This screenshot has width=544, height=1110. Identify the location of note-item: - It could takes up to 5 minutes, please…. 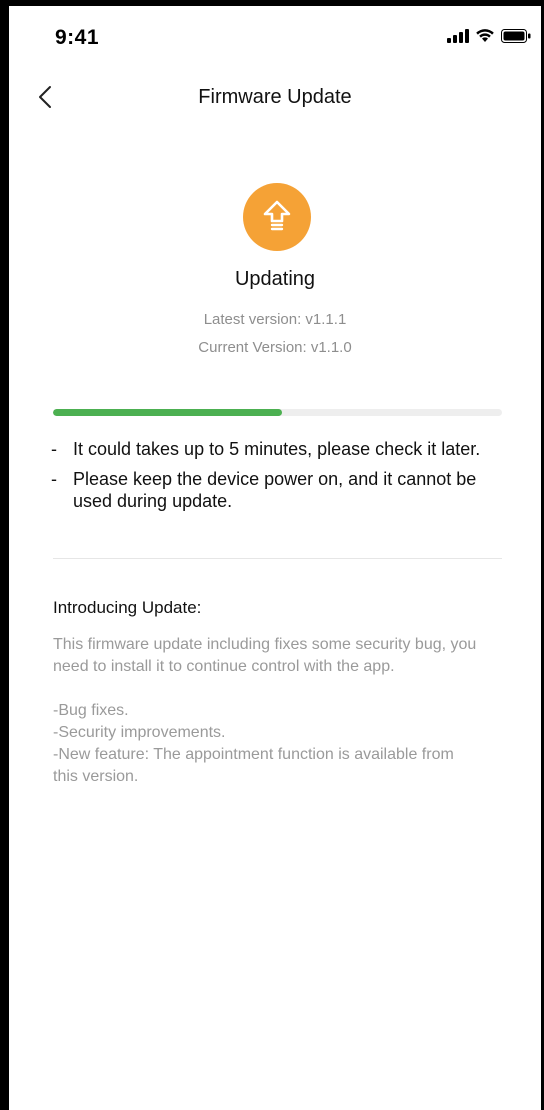
(281, 449).